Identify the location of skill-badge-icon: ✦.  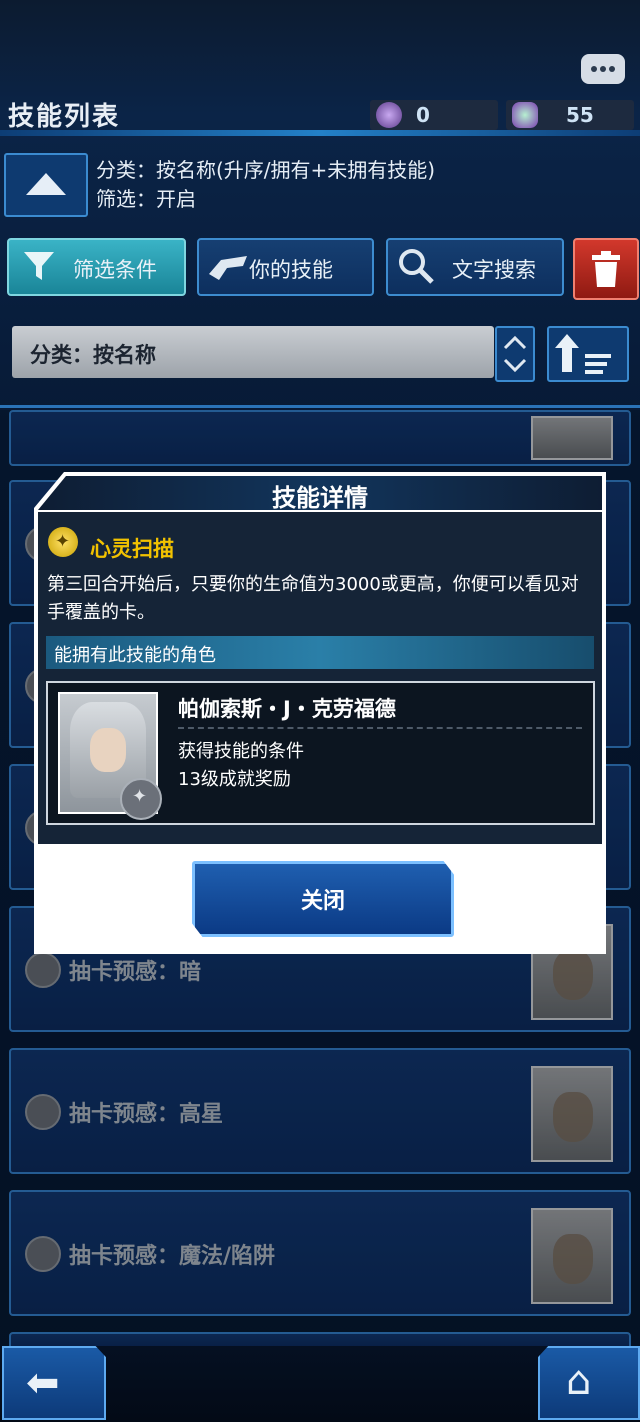
(141, 799).